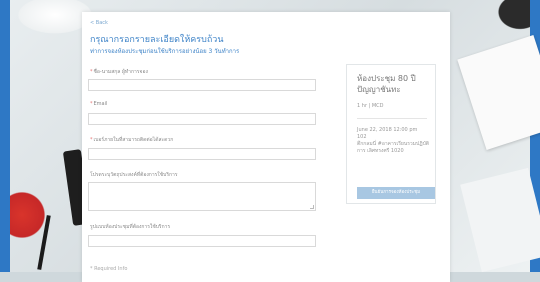 This screenshot has width=540, height=282. What do you see at coordinates (202, 196) in the screenshot?
I see `purpose-textarea` at bounding box center [202, 196].